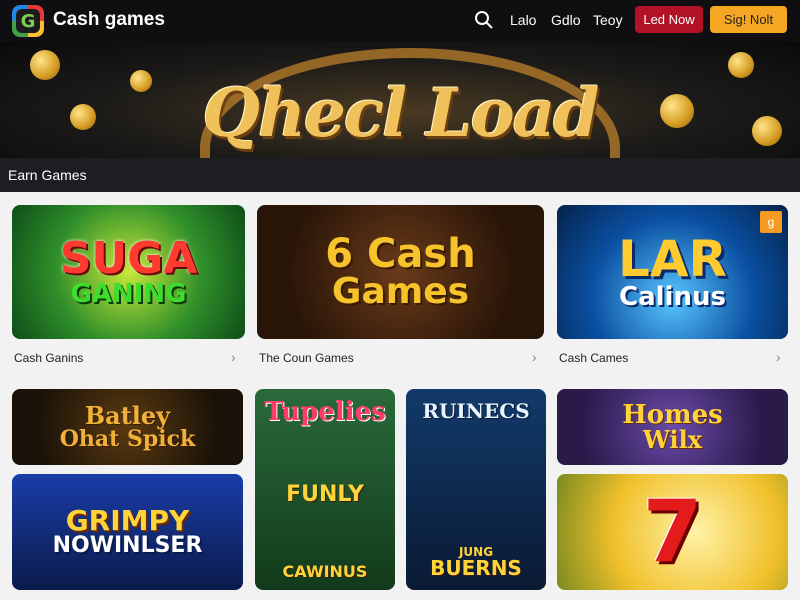 This screenshot has height=600, width=800. I want to click on tile-footer: BUERNS, so click(476, 568).